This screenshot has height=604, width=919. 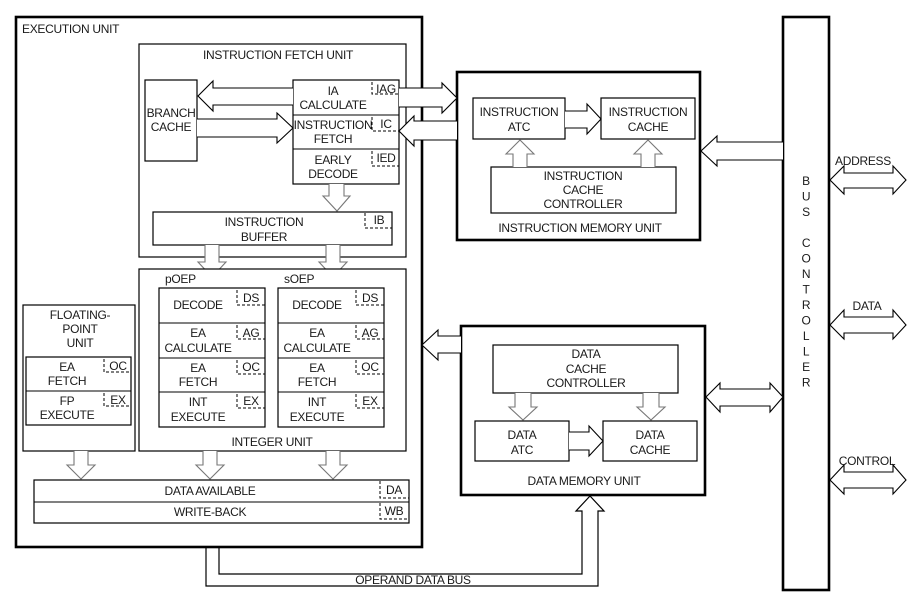 What do you see at coordinates (806, 290) in the screenshot?
I see `bus-controller-letter: T` at bounding box center [806, 290].